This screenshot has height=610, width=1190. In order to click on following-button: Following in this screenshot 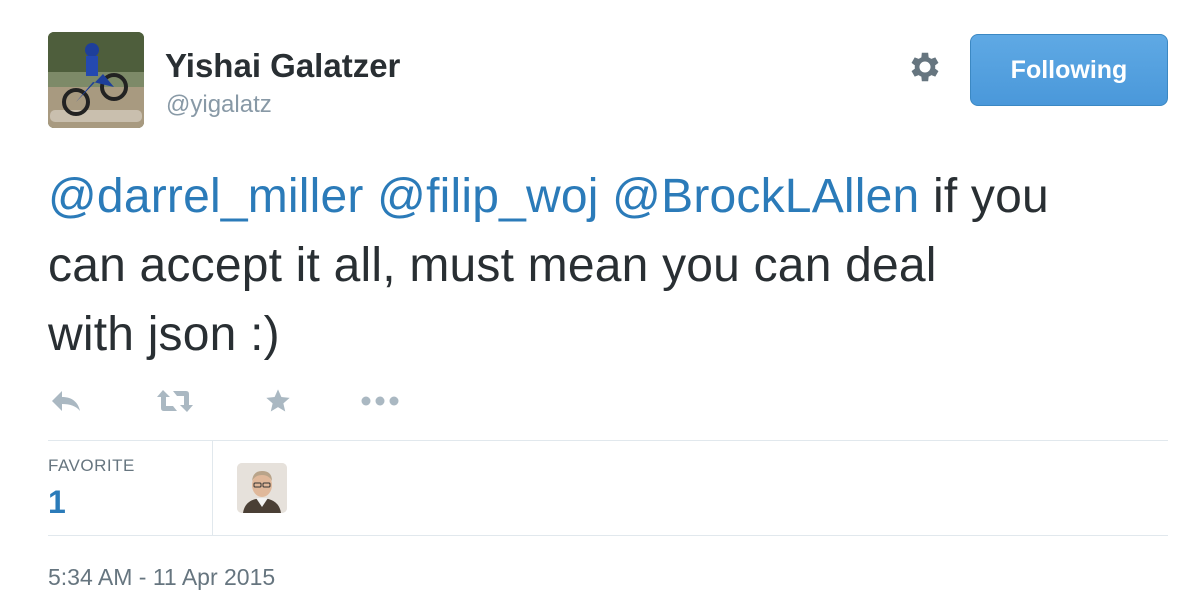, I will do `click(1069, 70)`.